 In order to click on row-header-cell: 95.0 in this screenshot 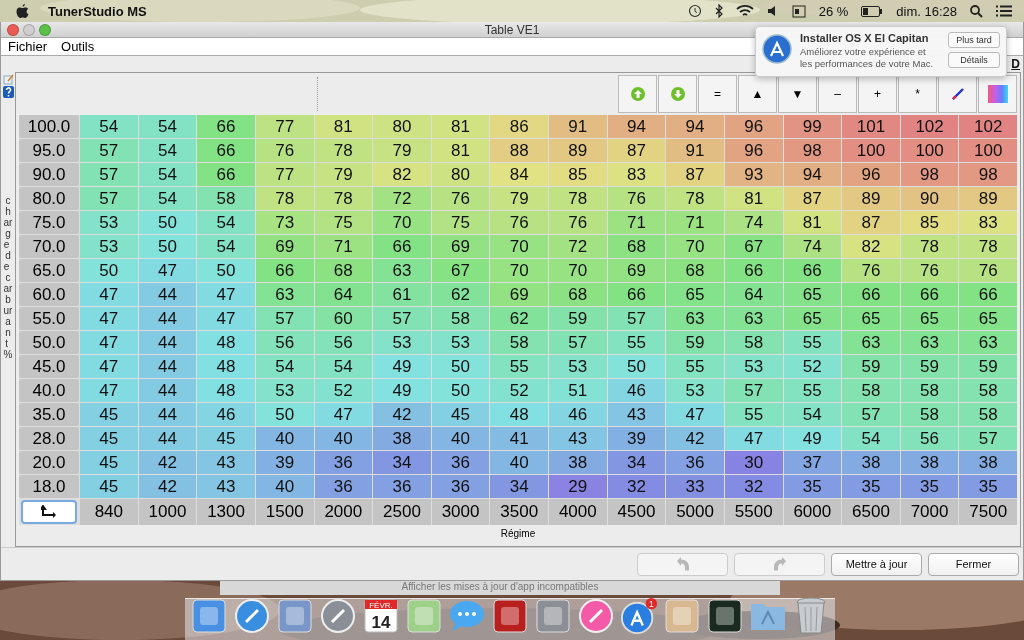, I will do `click(49, 150)`.